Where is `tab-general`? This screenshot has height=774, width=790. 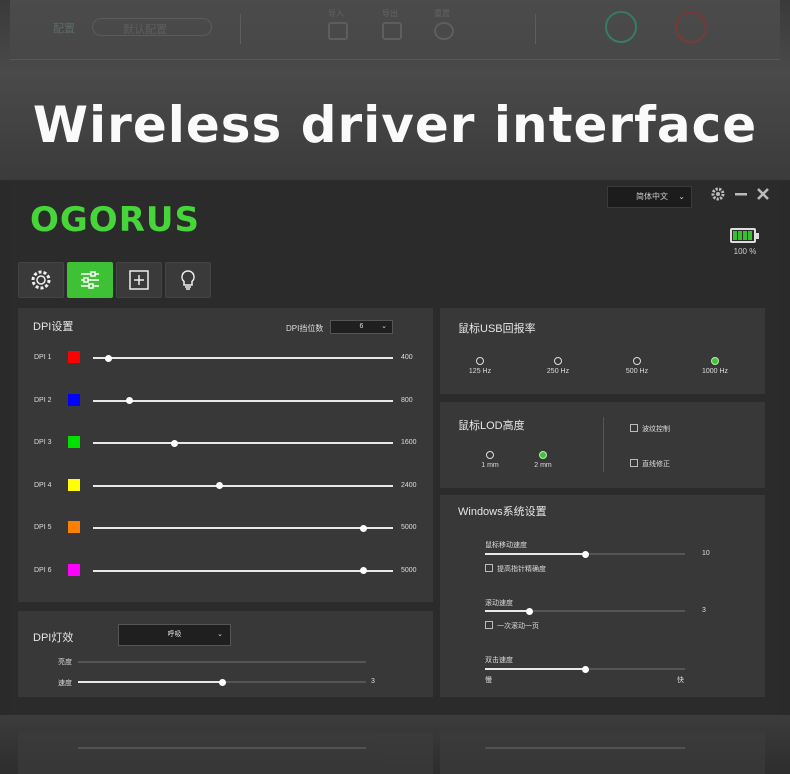 tab-general is located at coordinates (41, 280).